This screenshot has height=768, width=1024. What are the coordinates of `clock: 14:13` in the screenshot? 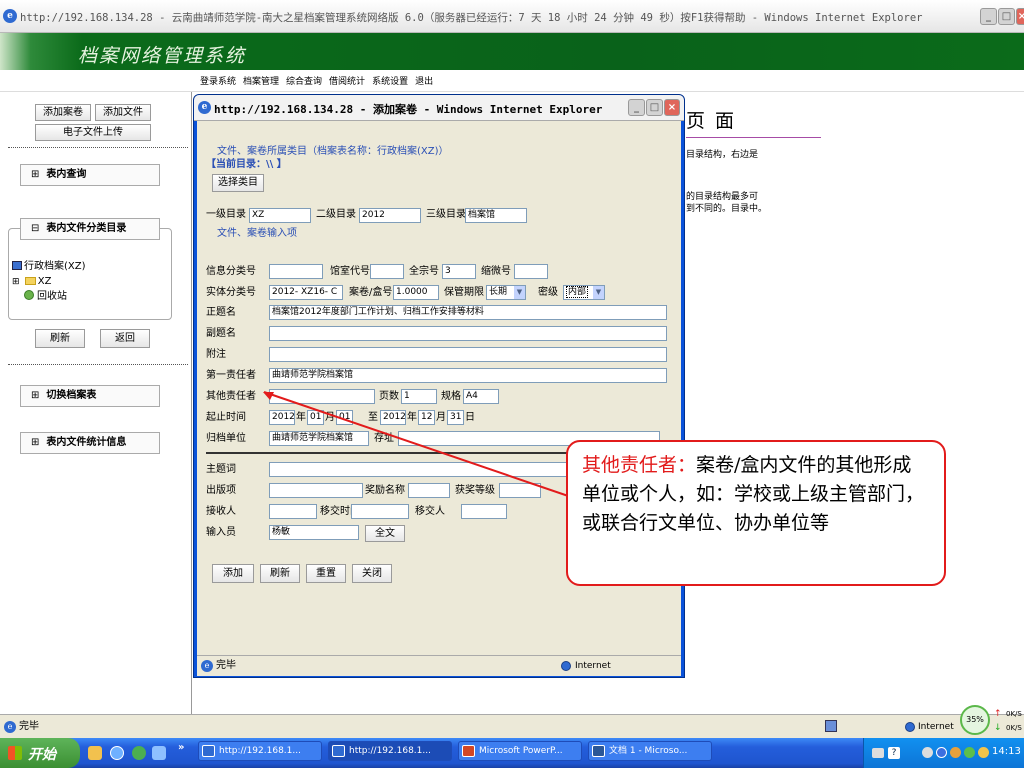 It's located at (1006, 751).